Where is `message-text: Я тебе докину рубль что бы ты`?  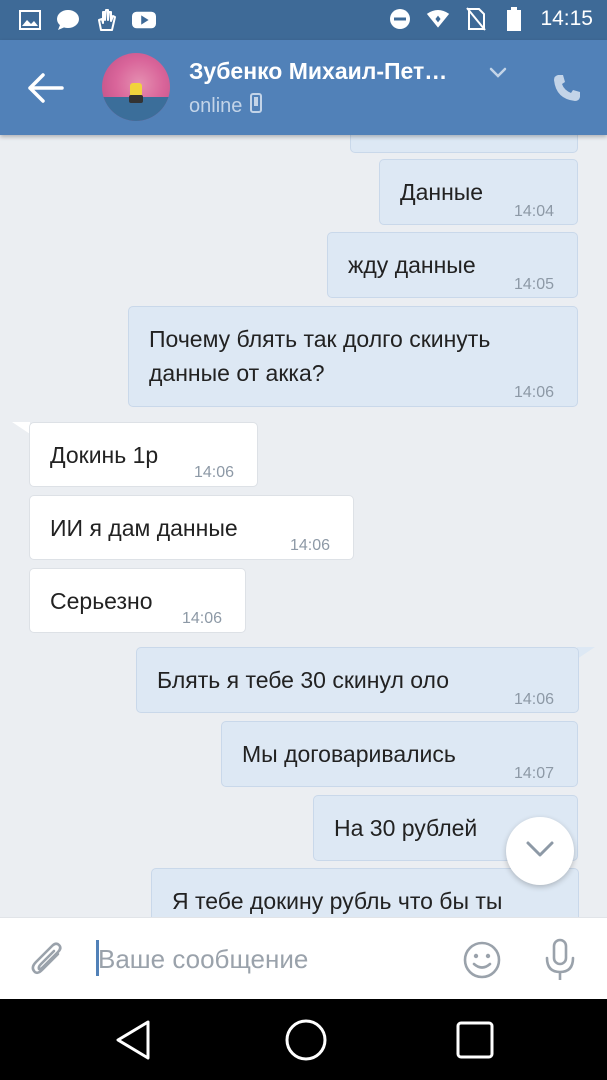
message-text: Я тебе докину рубль что бы ты is located at coordinates (337, 901).